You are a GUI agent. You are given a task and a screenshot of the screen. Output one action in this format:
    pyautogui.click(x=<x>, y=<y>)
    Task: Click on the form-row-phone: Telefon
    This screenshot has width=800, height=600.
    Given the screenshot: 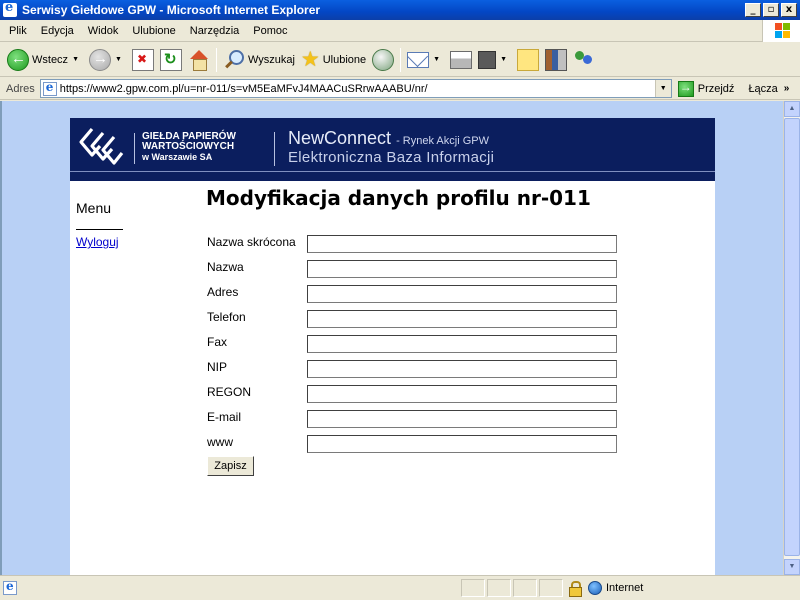 What is the action you would take?
    pyautogui.click(x=416, y=318)
    